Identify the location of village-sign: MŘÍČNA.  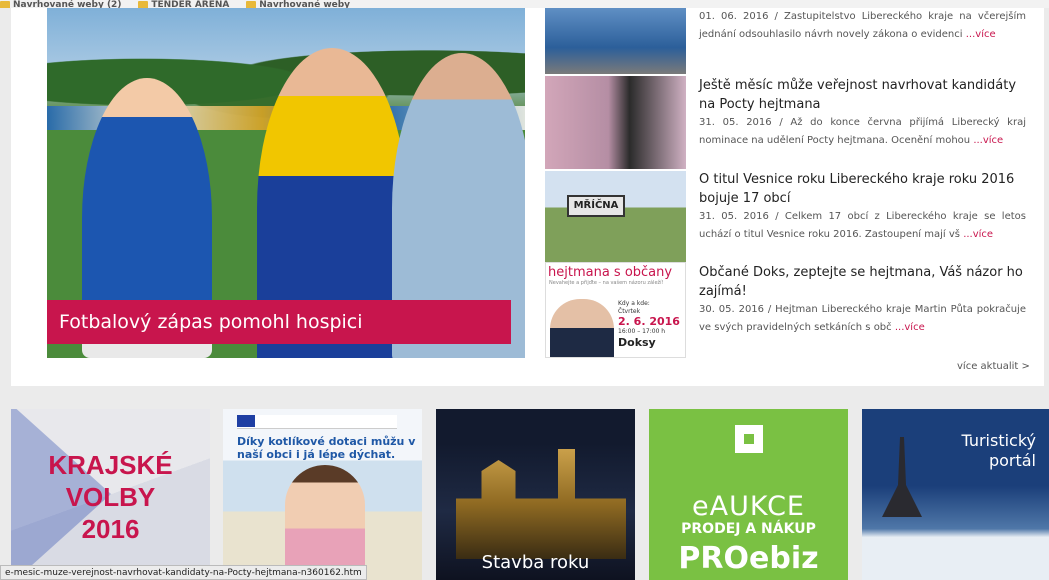
(596, 206).